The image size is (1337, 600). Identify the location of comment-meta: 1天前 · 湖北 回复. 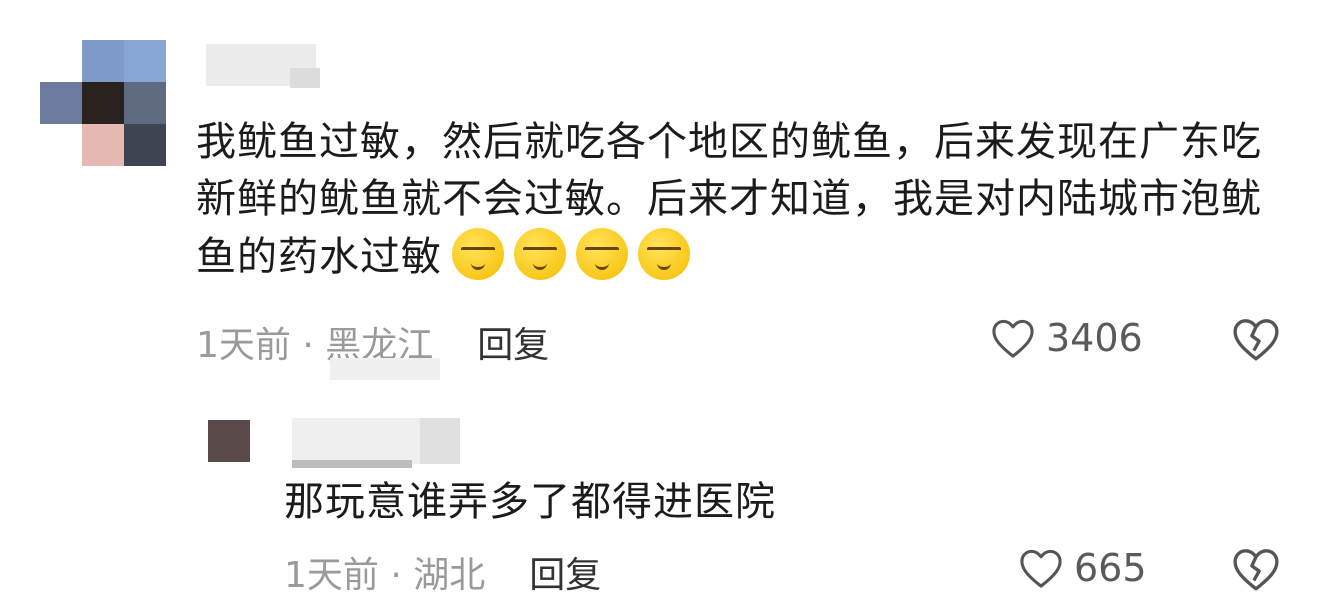
(442, 572).